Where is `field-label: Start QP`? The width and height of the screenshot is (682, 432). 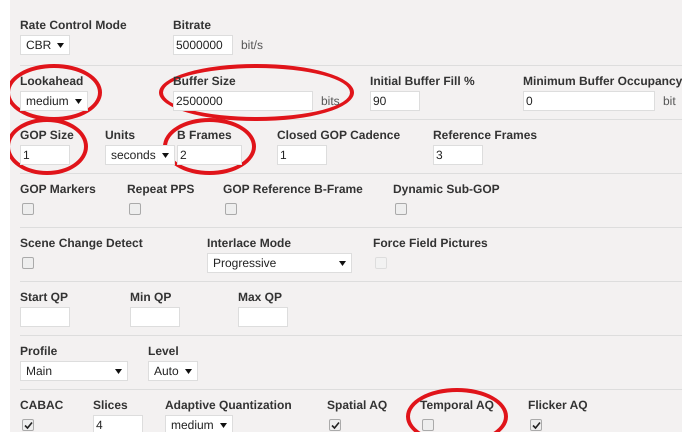
field-label: Start QP is located at coordinates (45, 297).